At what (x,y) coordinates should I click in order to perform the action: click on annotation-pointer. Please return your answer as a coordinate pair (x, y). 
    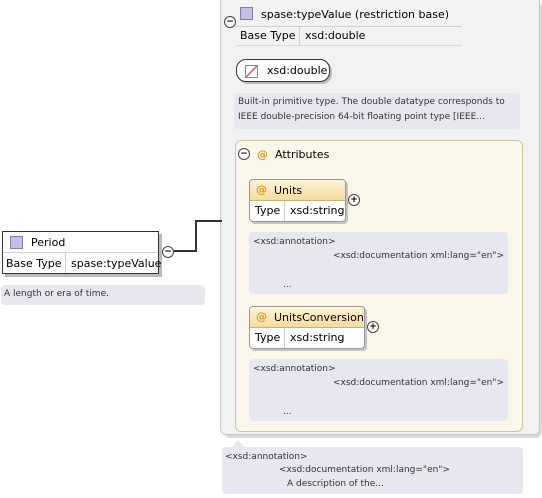
    Looking at the image, I should click on (238, 443).